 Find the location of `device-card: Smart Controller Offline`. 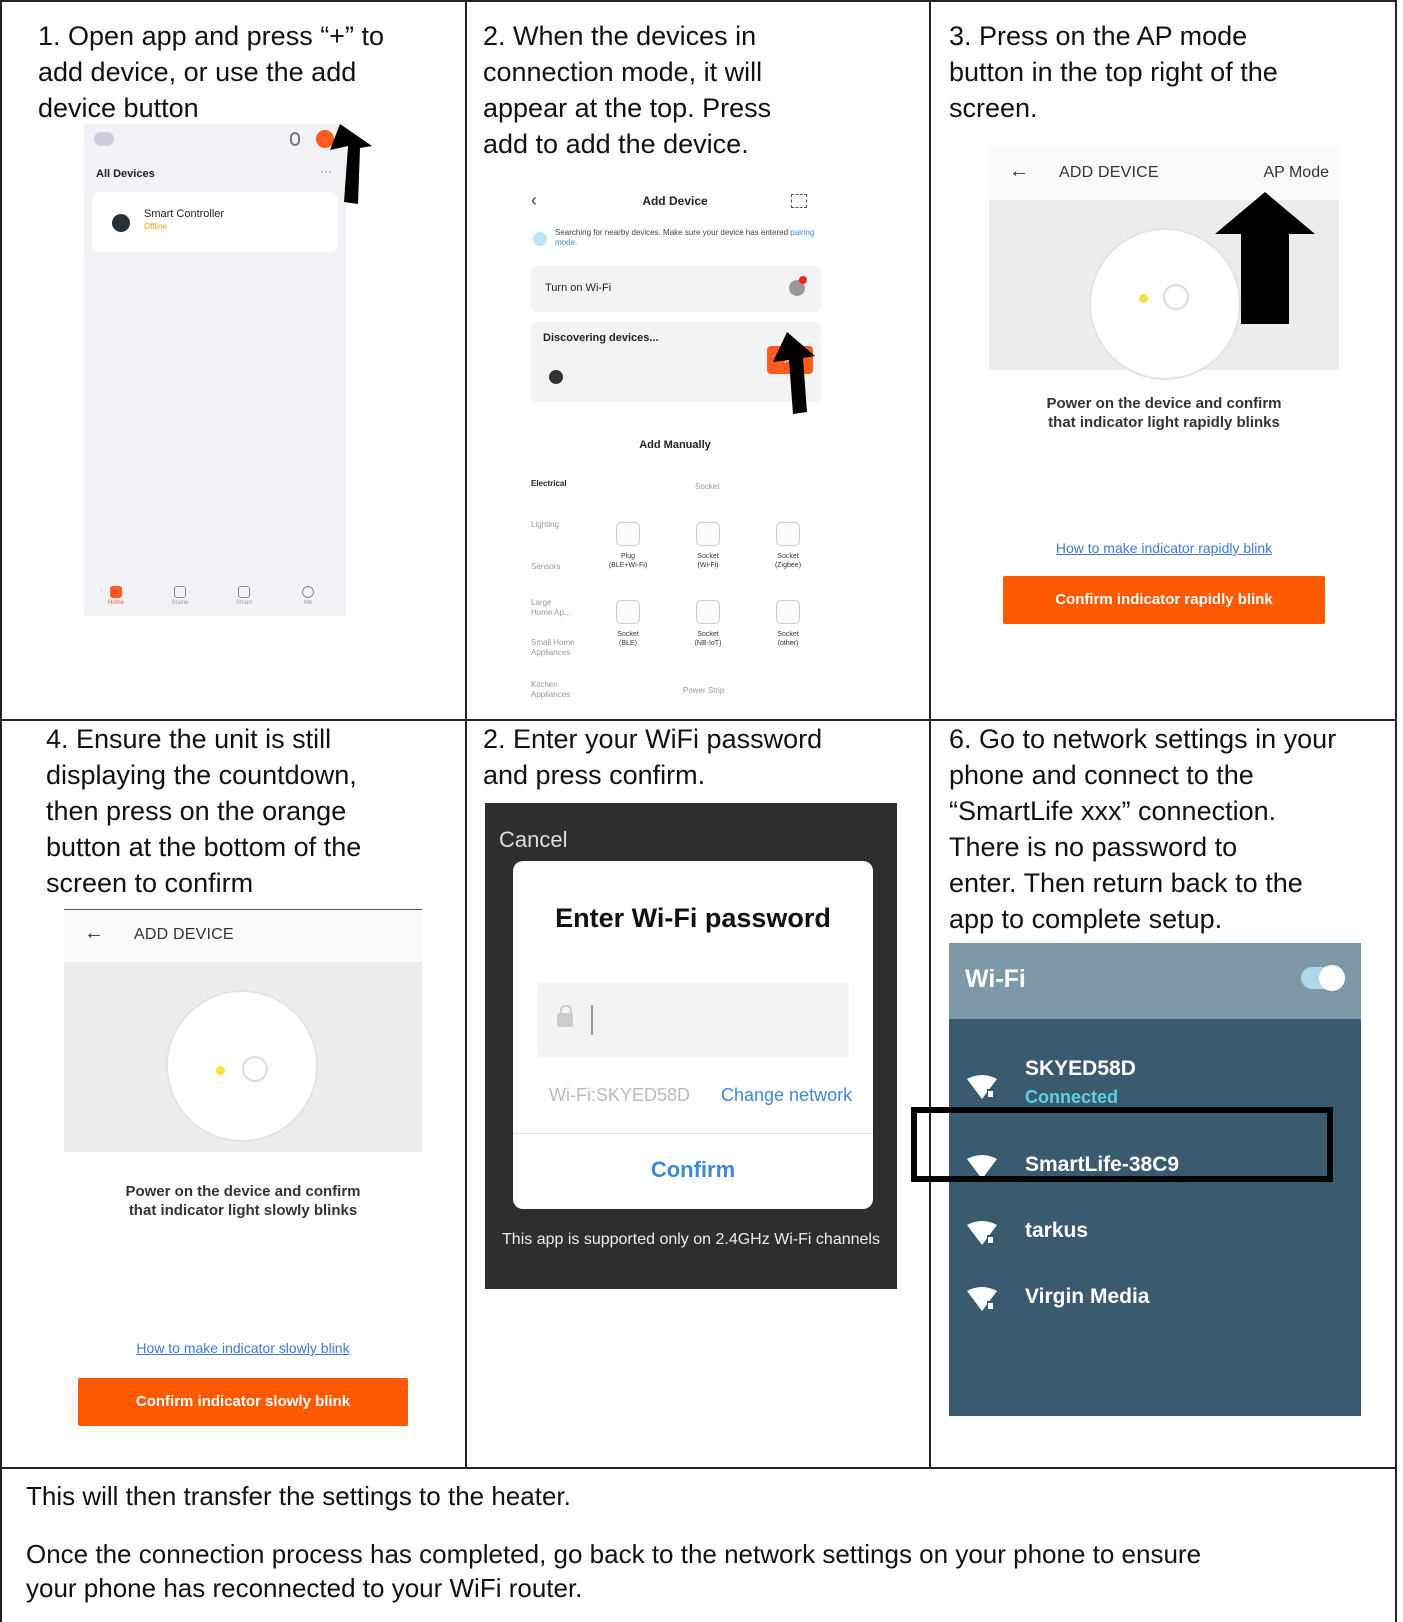

device-card: Smart Controller Offline is located at coordinates (215, 222).